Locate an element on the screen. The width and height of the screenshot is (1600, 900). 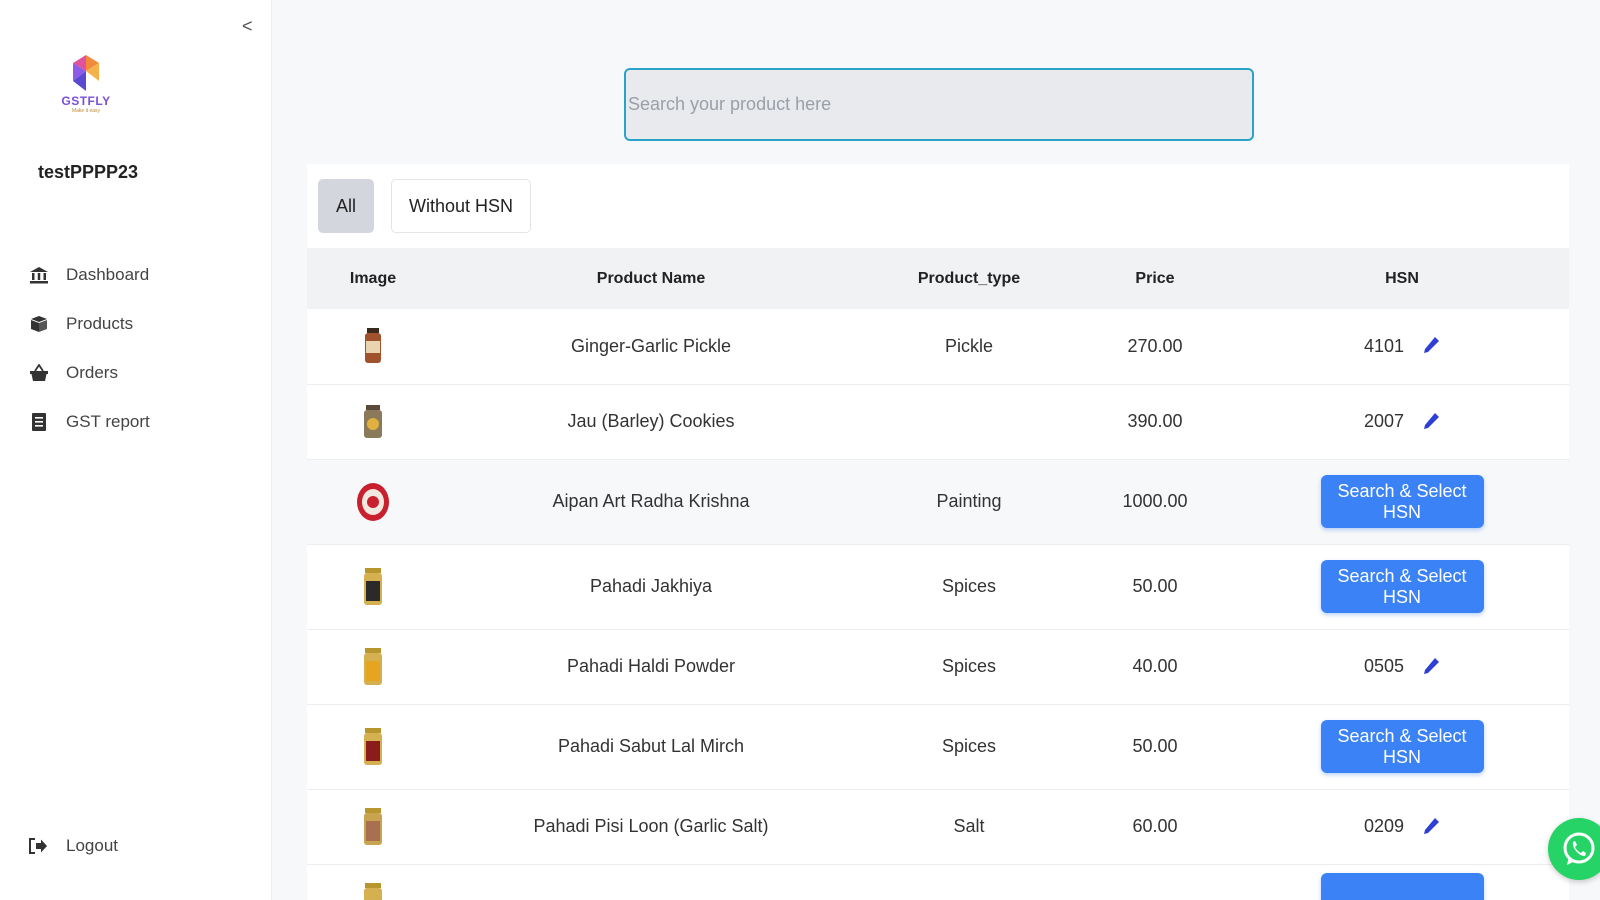
product-price: 40.00 is located at coordinates (1155, 666).